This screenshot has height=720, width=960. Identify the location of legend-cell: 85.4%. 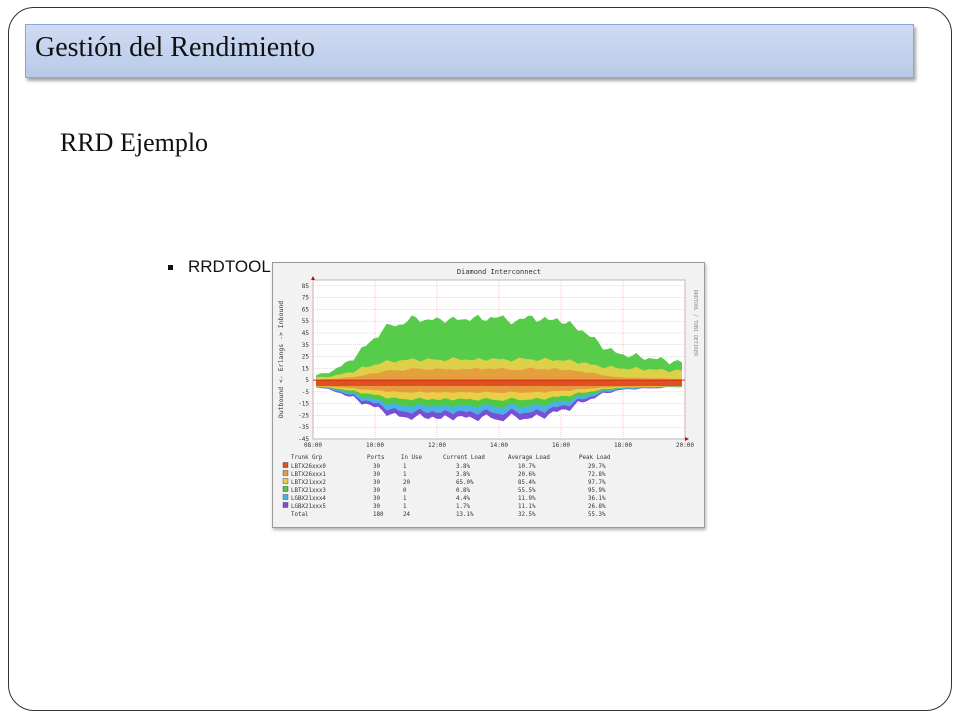
(527, 483).